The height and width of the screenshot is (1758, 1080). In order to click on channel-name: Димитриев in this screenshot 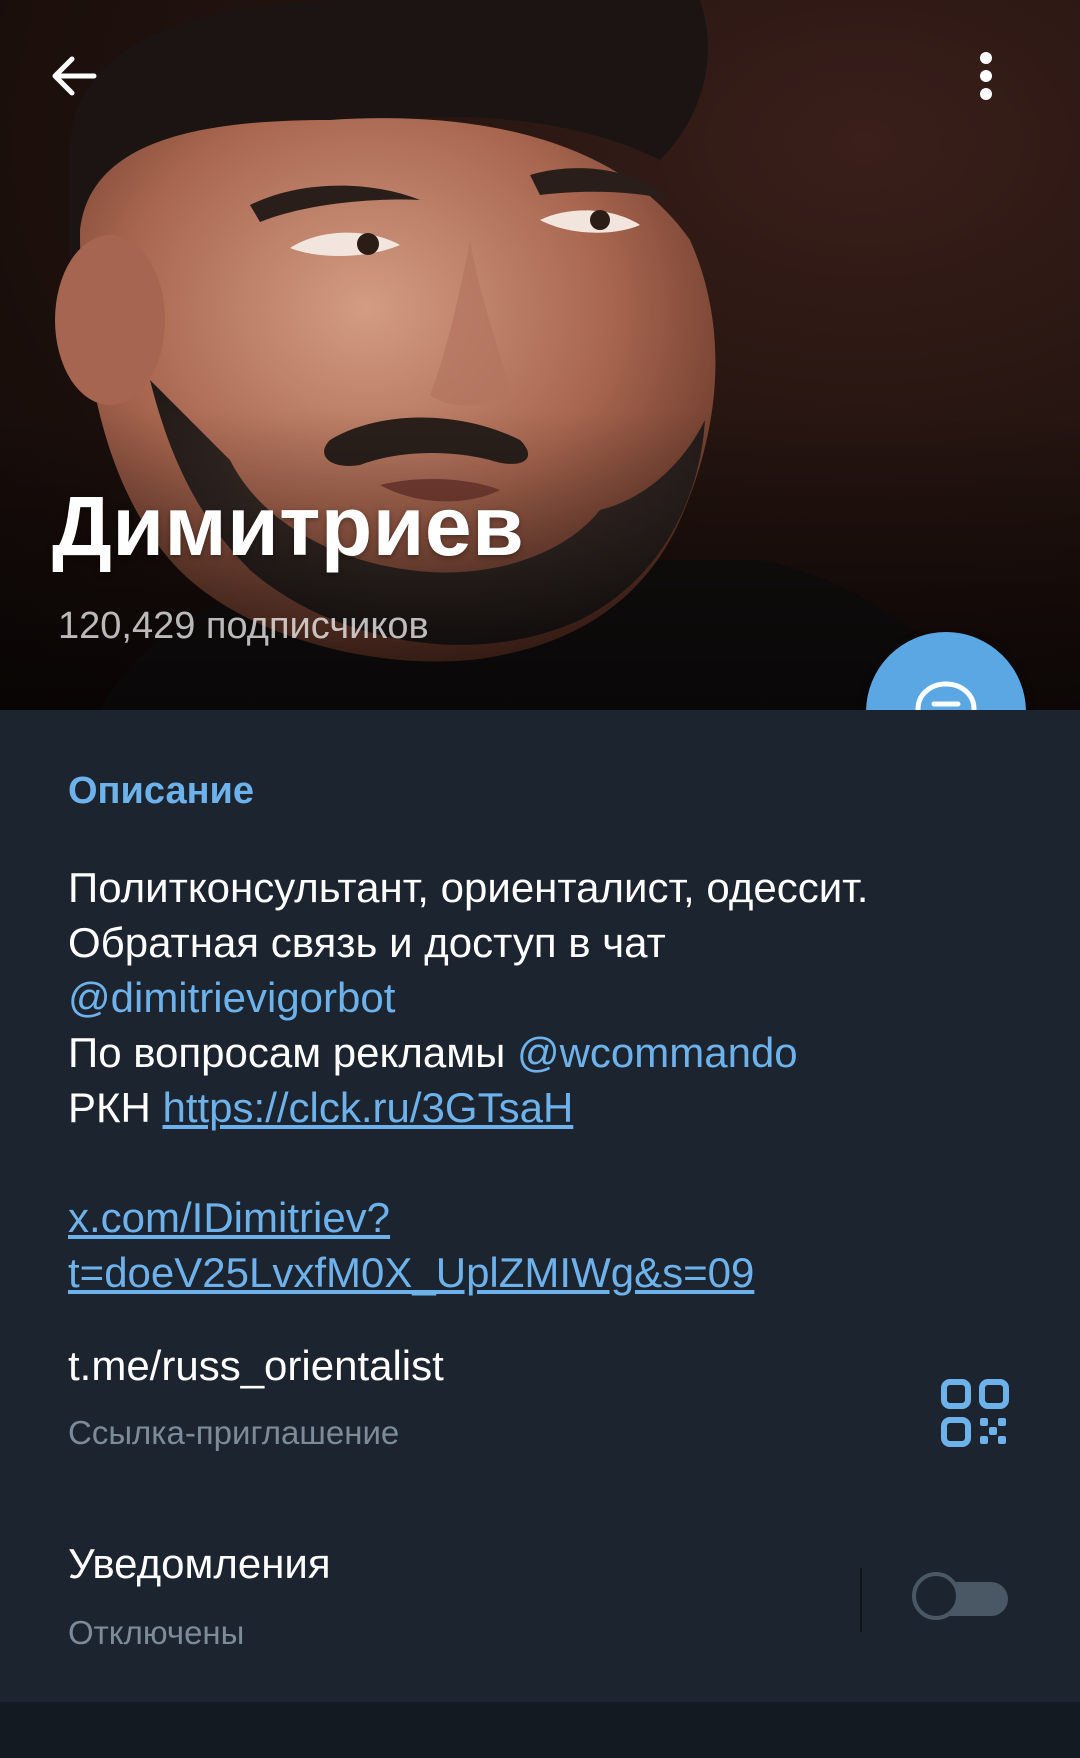, I will do `click(288, 526)`.